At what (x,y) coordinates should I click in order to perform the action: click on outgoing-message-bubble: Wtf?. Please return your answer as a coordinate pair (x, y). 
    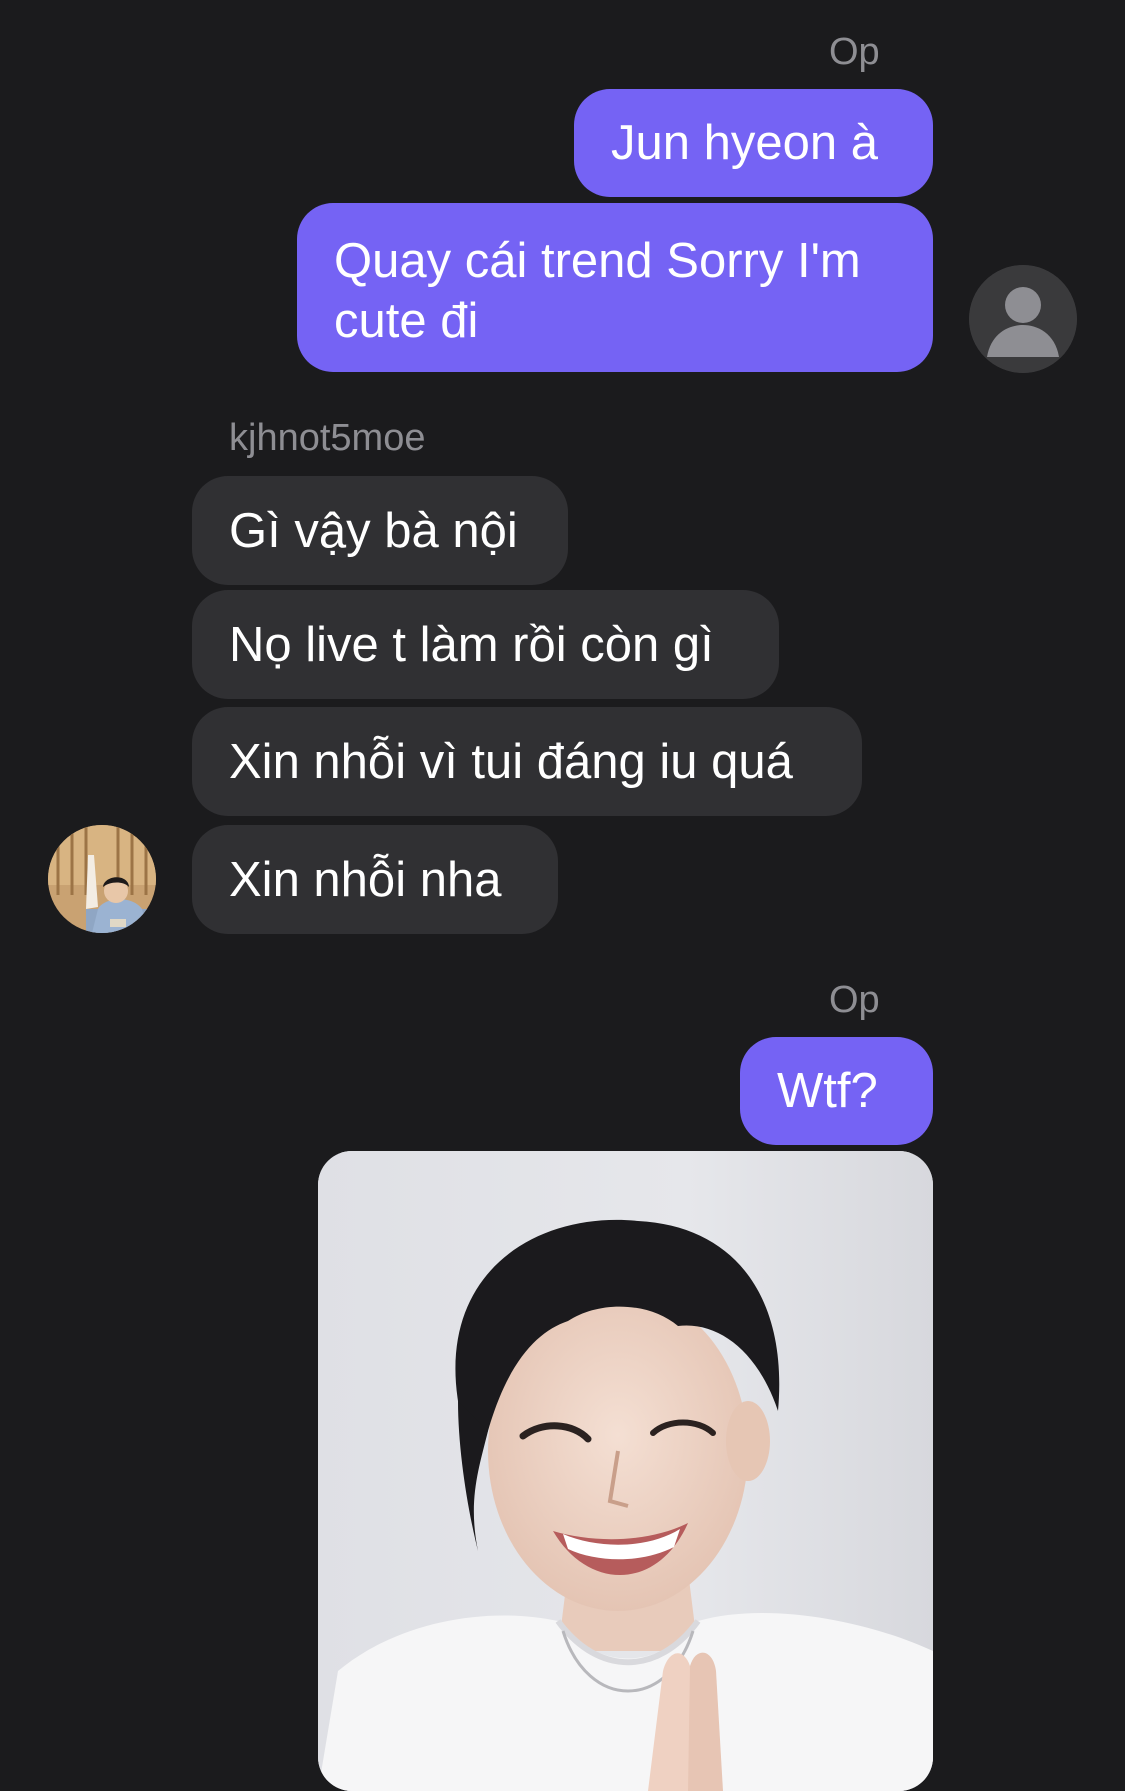
    Looking at the image, I should click on (836, 1091).